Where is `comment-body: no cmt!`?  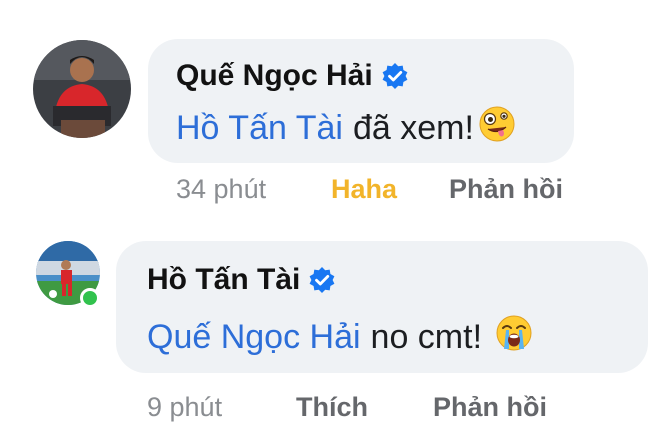 comment-body: no cmt! is located at coordinates (426, 337).